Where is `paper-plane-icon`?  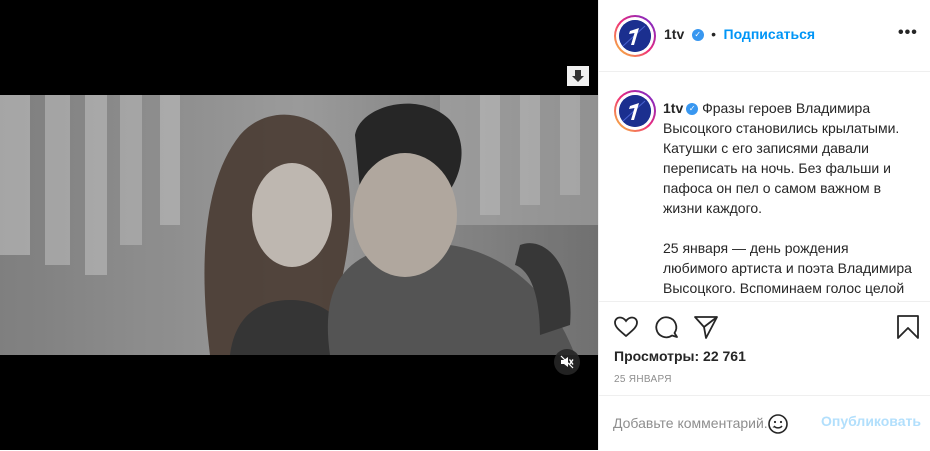 paper-plane-icon is located at coordinates (706, 327).